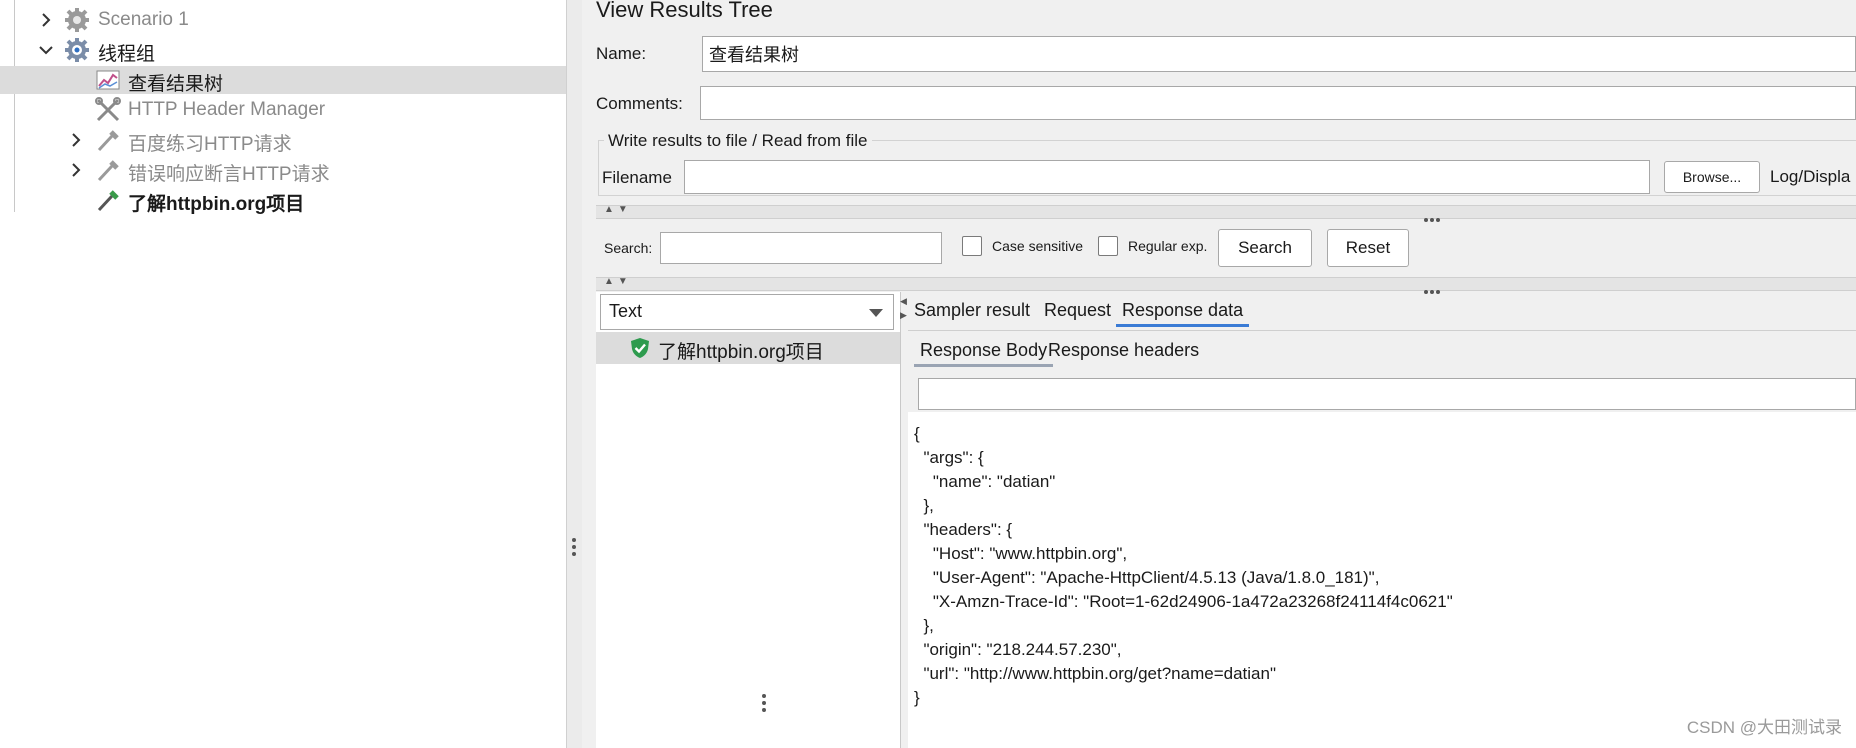  What do you see at coordinates (640, 348) in the screenshot?
I see `success-shield-icon` at bounding box center [640, 348].